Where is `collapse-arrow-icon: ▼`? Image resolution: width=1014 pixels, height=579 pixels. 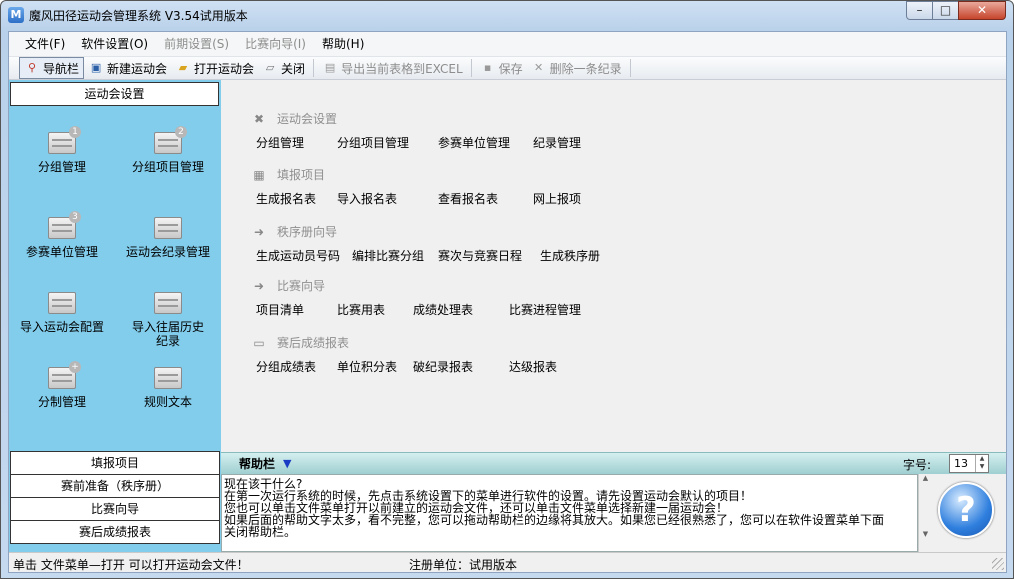 collapse-arrow-icon: ▼ is located at coordinates (287, 463).